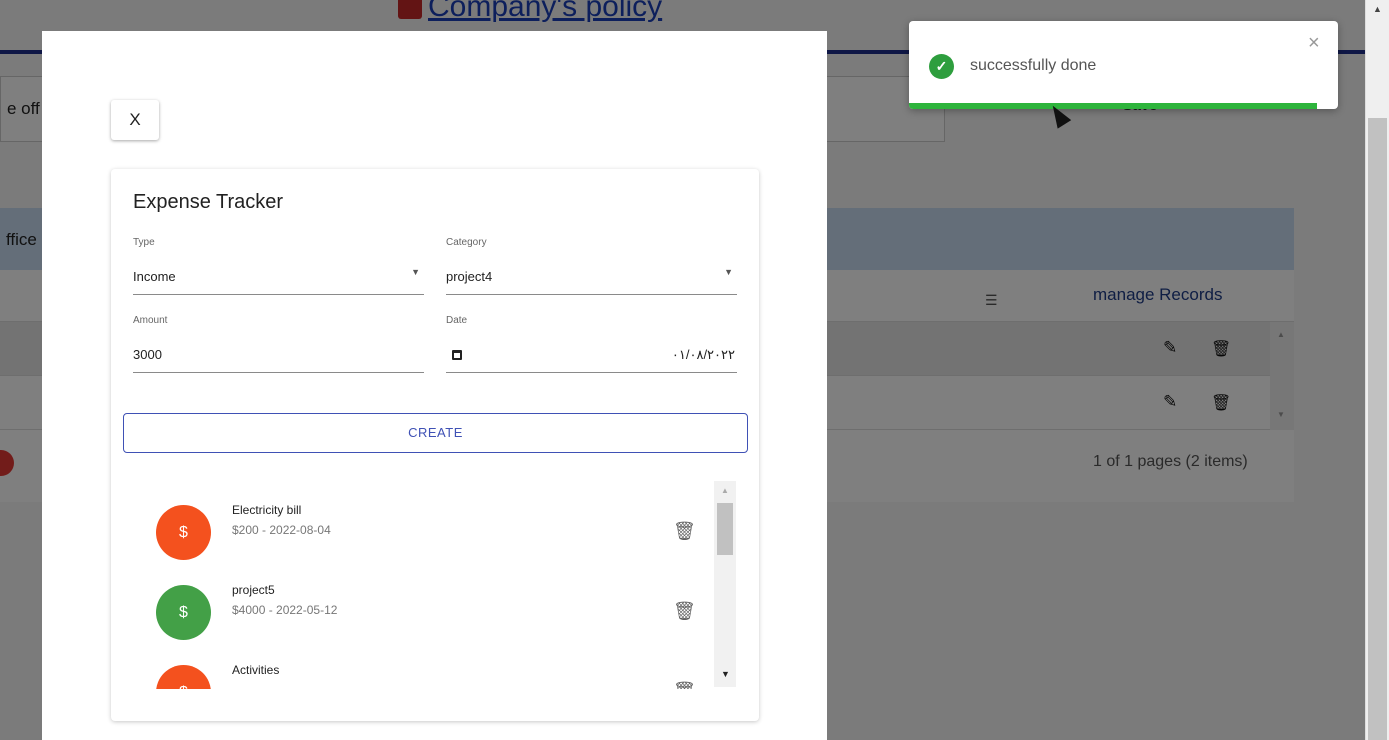 The image size is (1389, 740). What do you see at coordinates (1033, 65) in the screenshot?
I see `toast-message: successfully done` at bounding box center [1033, 65].